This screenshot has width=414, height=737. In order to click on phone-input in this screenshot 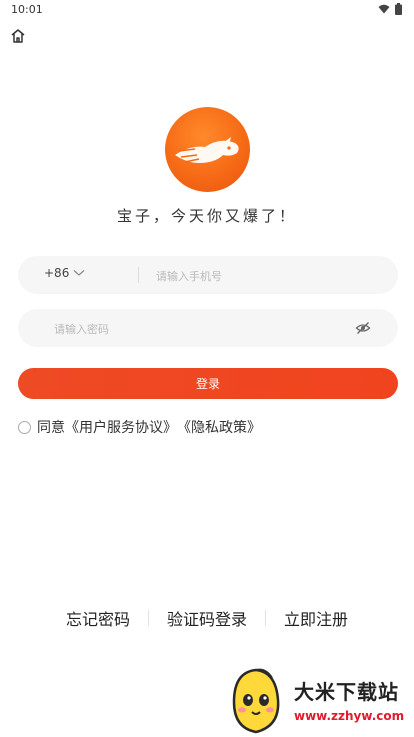, I will do `click(266, 276)`.